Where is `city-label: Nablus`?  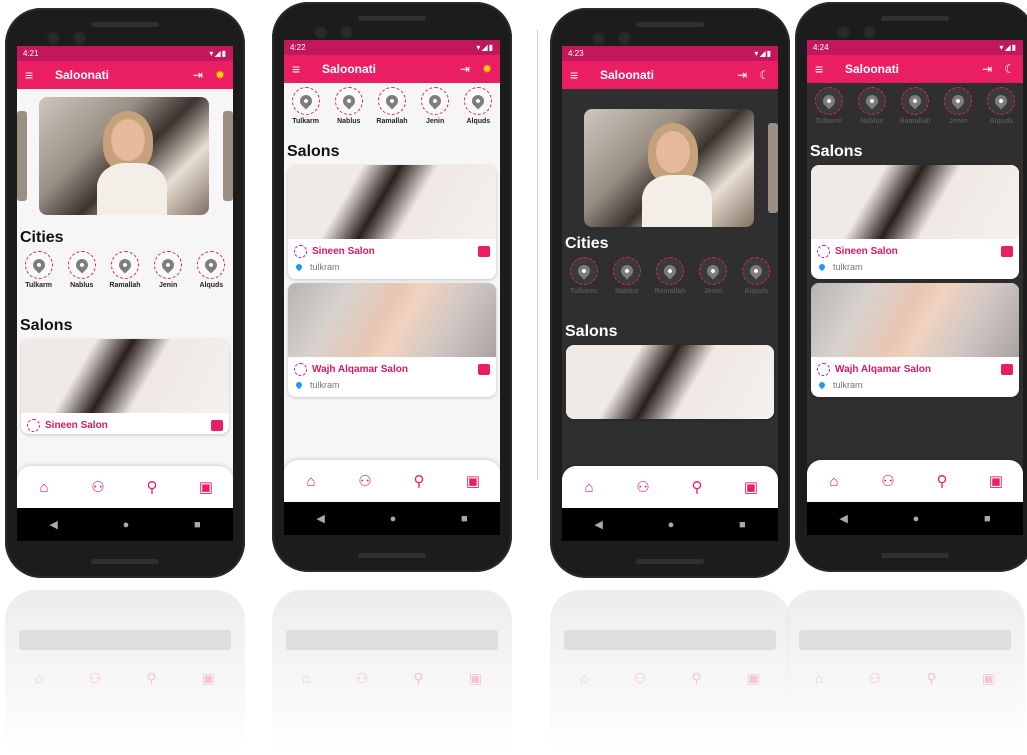
city-label: Nablus is located at coordinates (349, 121).